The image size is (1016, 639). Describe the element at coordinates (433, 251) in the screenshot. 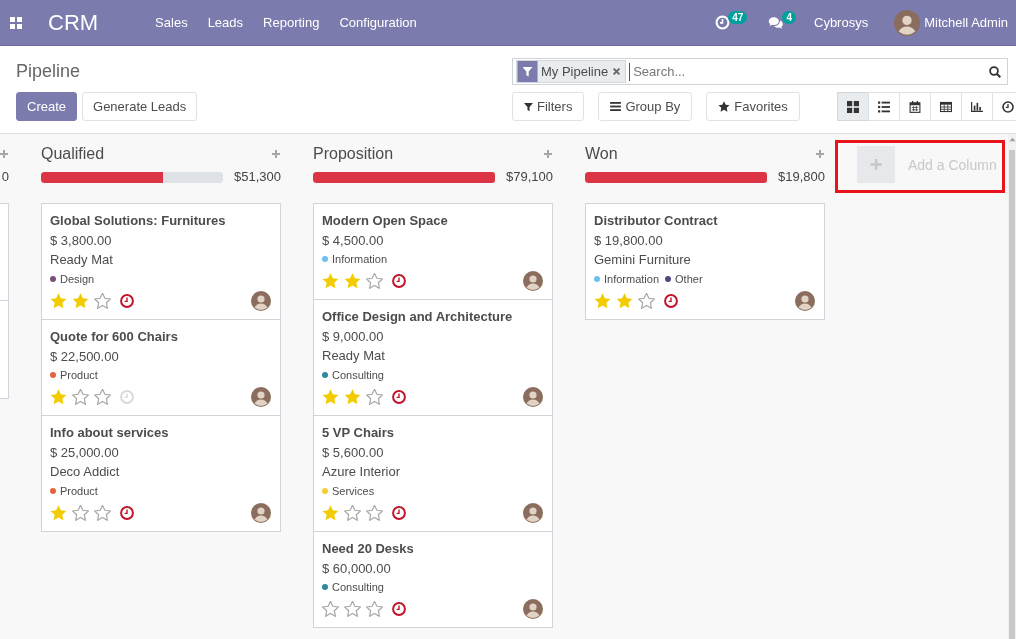

I see `kanban-card: Modern Open Space $ 4,500.00 Information` at that location.